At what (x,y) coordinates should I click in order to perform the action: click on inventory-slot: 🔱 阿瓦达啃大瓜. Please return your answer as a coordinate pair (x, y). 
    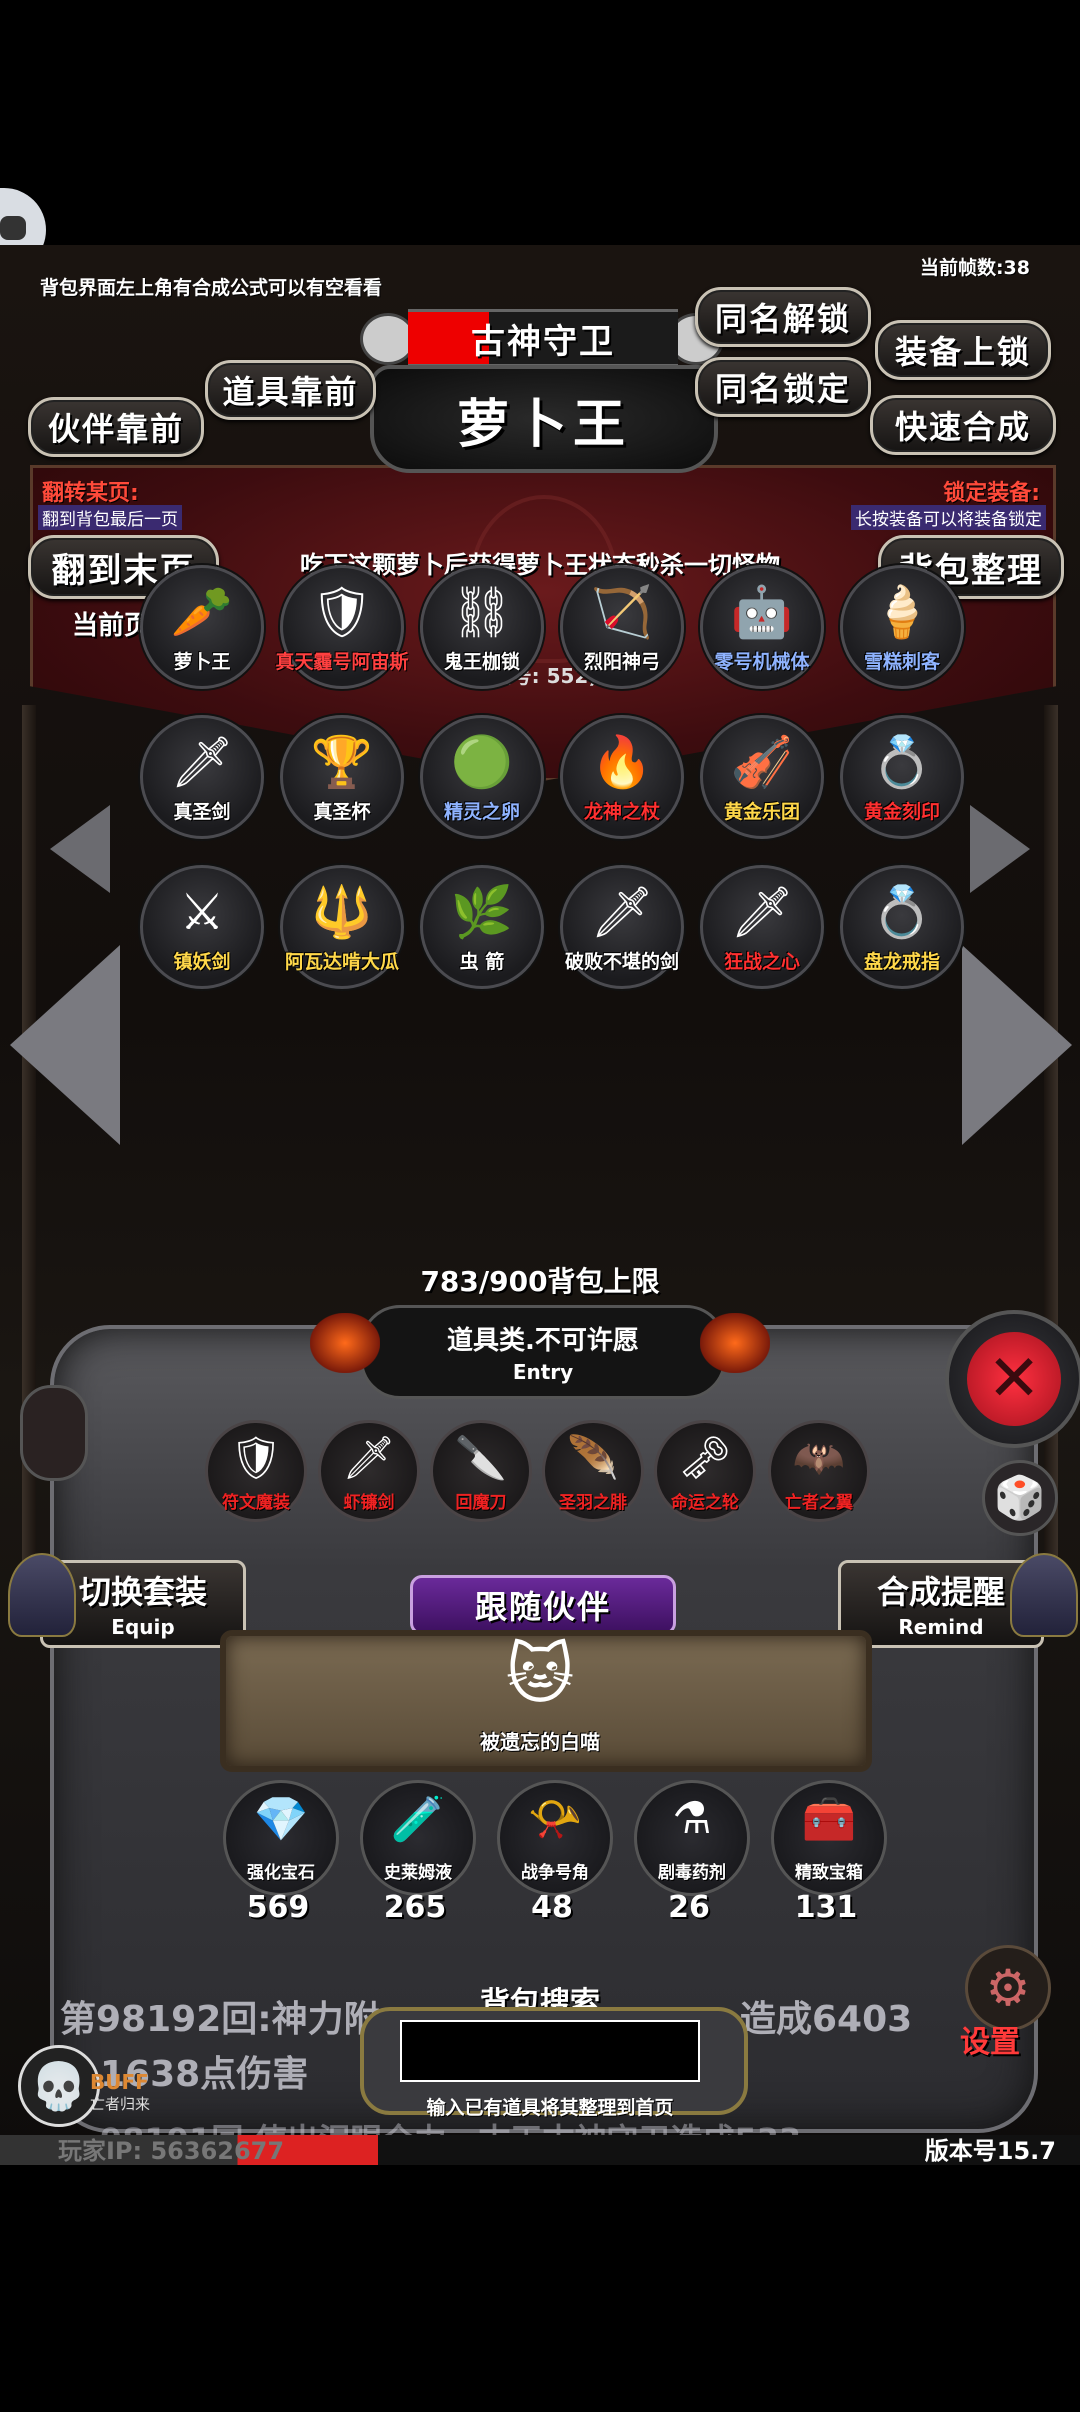
    Looking at the image, I should click on (342, 927).